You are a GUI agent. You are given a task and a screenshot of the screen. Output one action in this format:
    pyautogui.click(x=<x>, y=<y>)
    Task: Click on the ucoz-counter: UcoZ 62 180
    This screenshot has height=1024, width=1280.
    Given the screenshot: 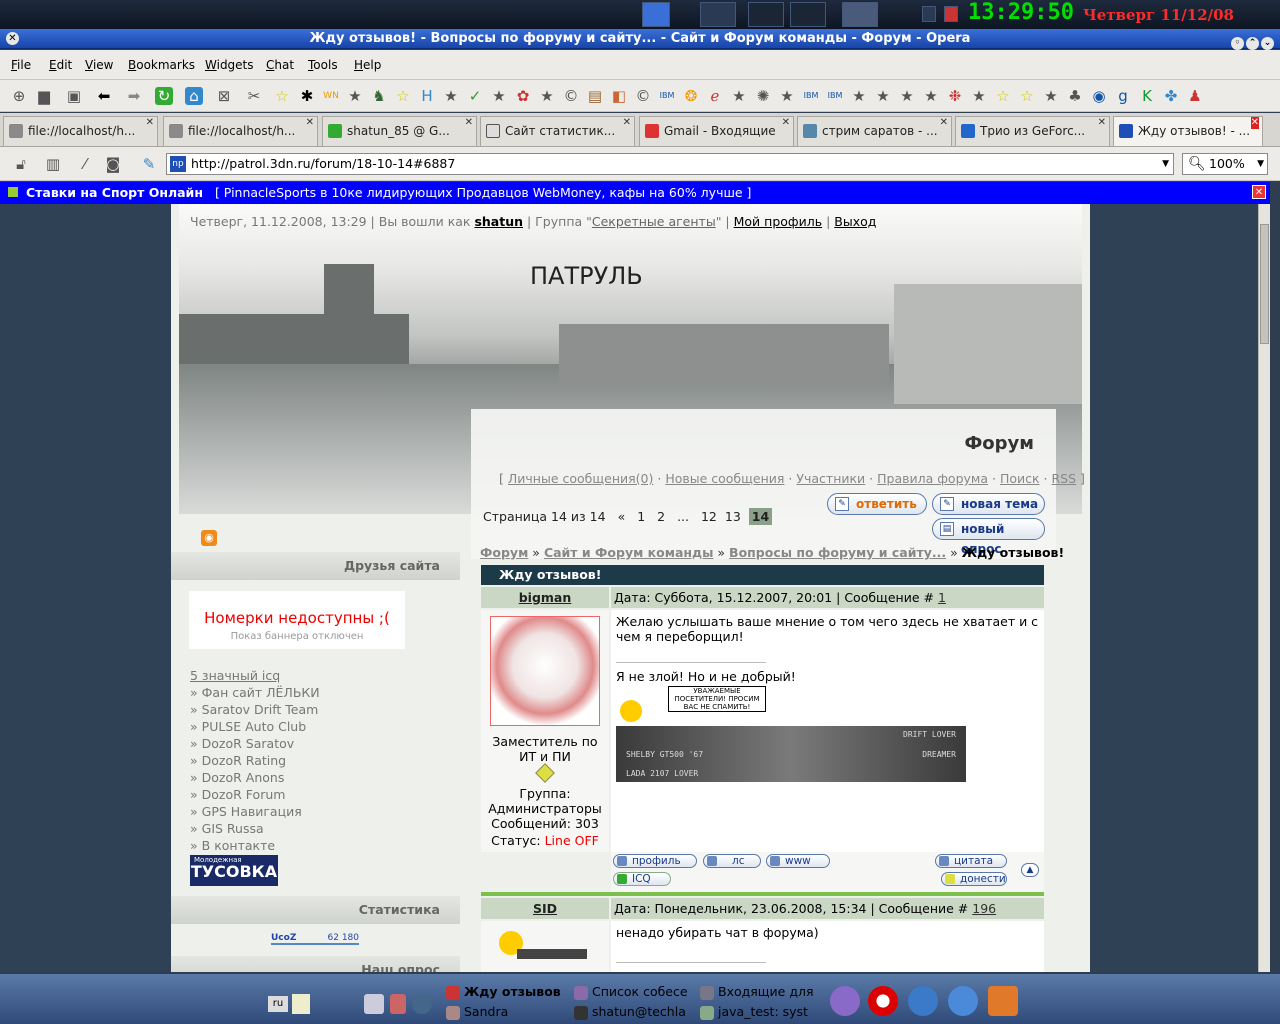 What is the action you would take?
    pyautogui.click(x=315, y=939)
    